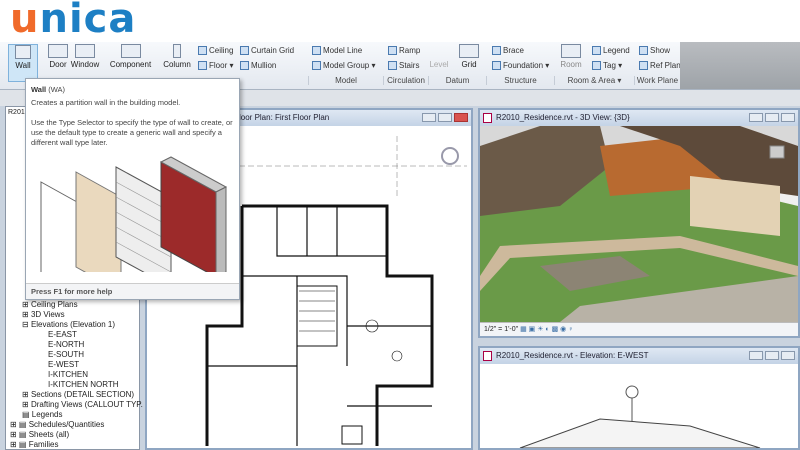  What do you see at coordinates (267, 51) in the screenshot?
I see `curtain-grid-button: Curtain Grid` at bounding box center [267, 51].